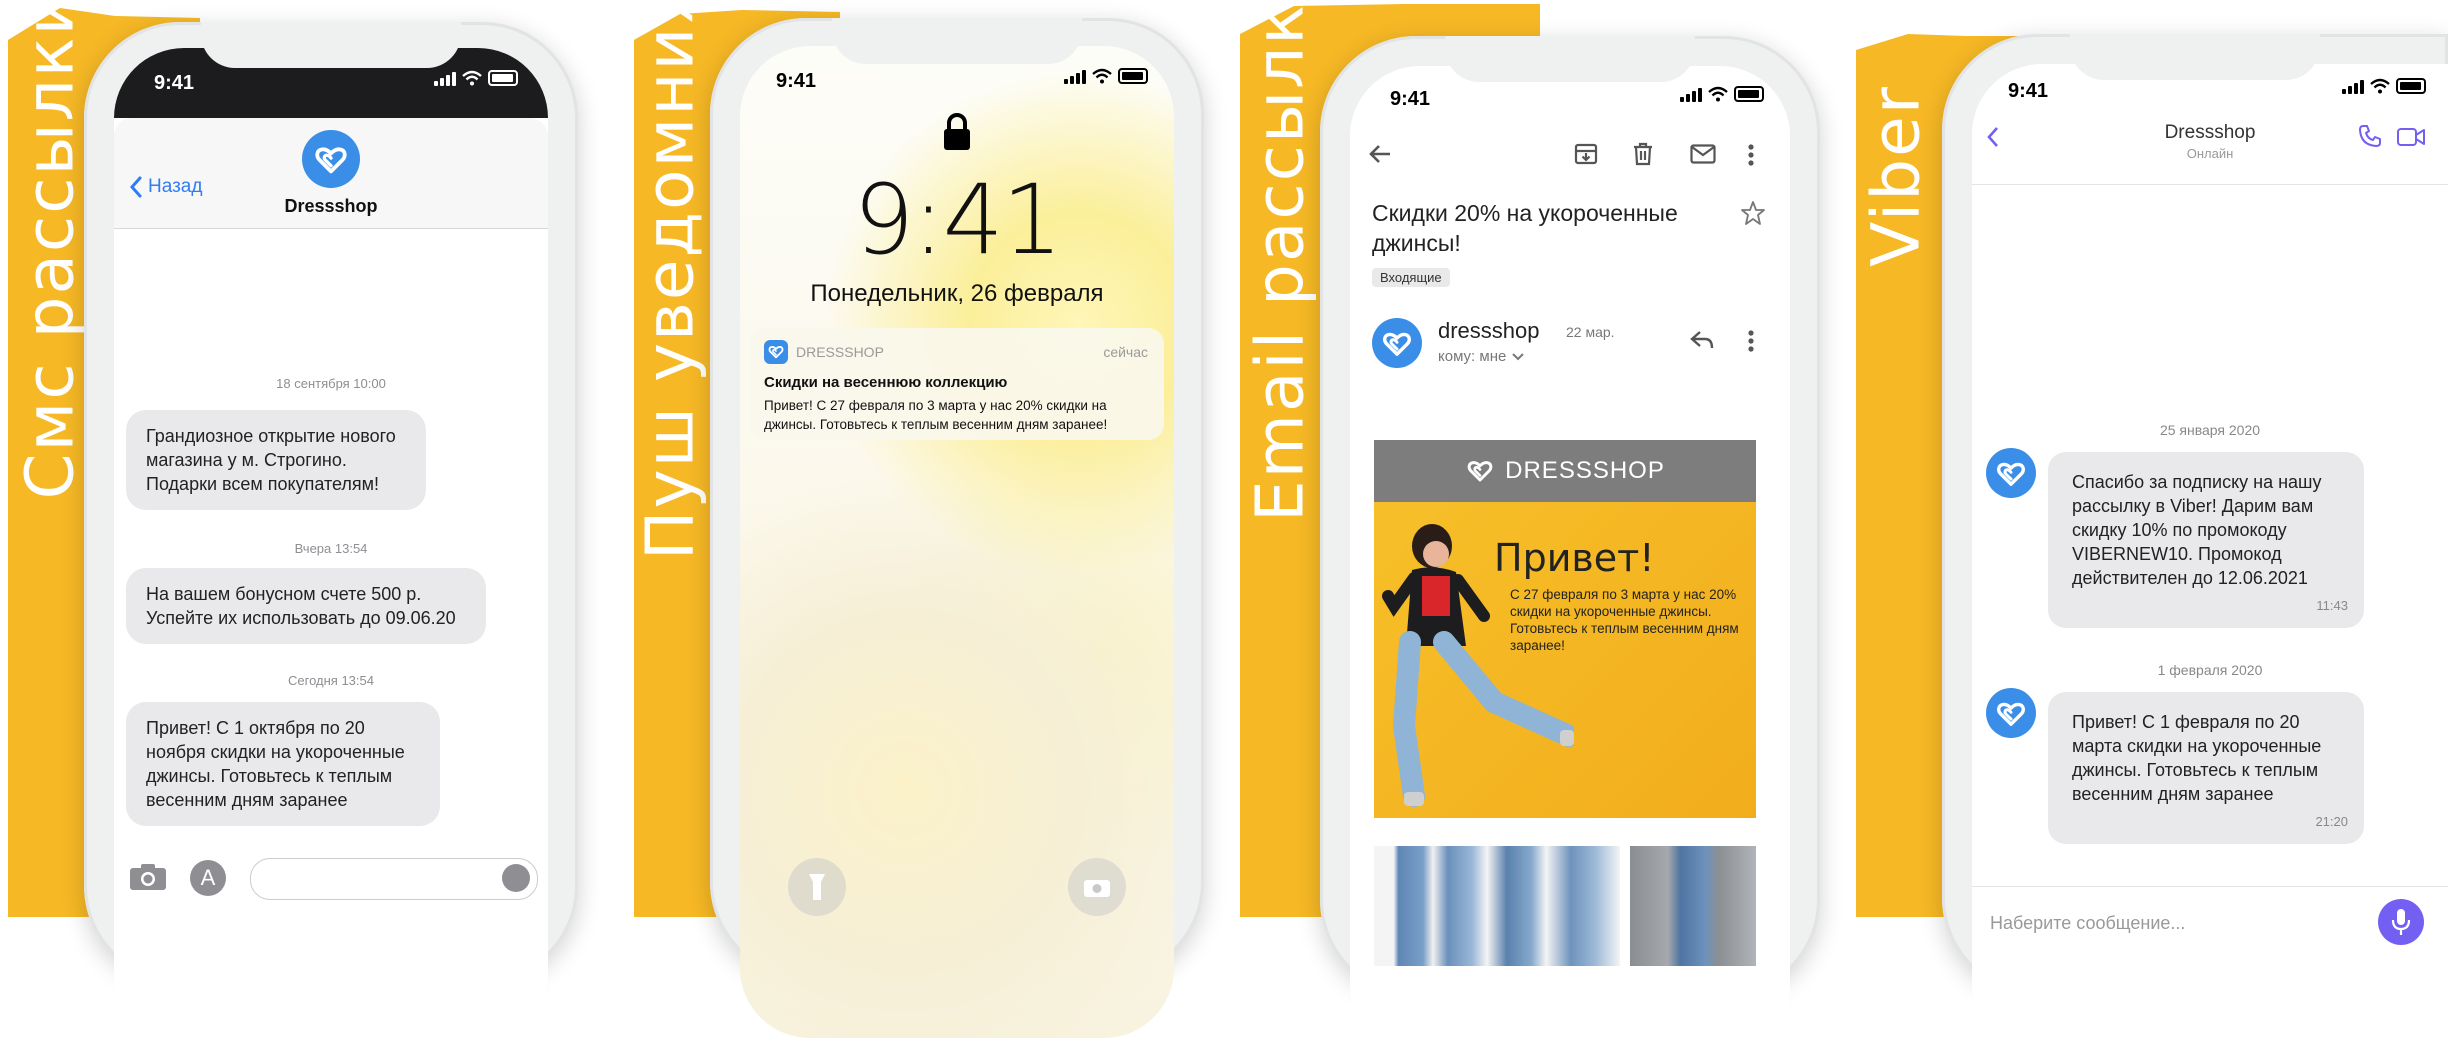 This screenshot has width=2448, height=1056. Describe the element at coordinates (670, 458) in the screenshot. I see `push-side-label-wrap: Пуш уведомния` at that location.